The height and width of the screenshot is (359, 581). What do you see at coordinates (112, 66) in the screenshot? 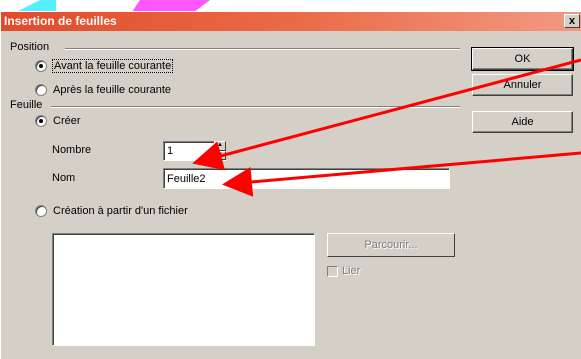
I see `radio-before-label: Avant la feuille courante` at bounding box center [112, 66].